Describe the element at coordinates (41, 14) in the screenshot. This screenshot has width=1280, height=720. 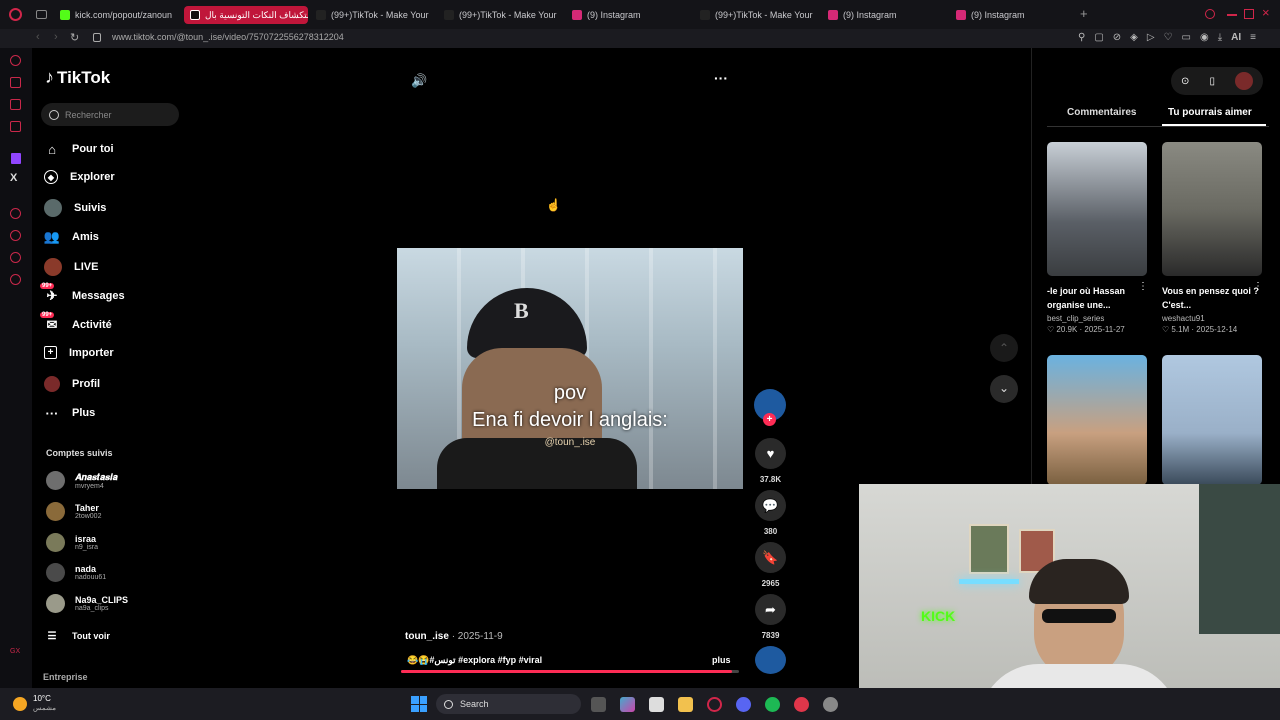
I see `tab-switcher-icon` at that location.